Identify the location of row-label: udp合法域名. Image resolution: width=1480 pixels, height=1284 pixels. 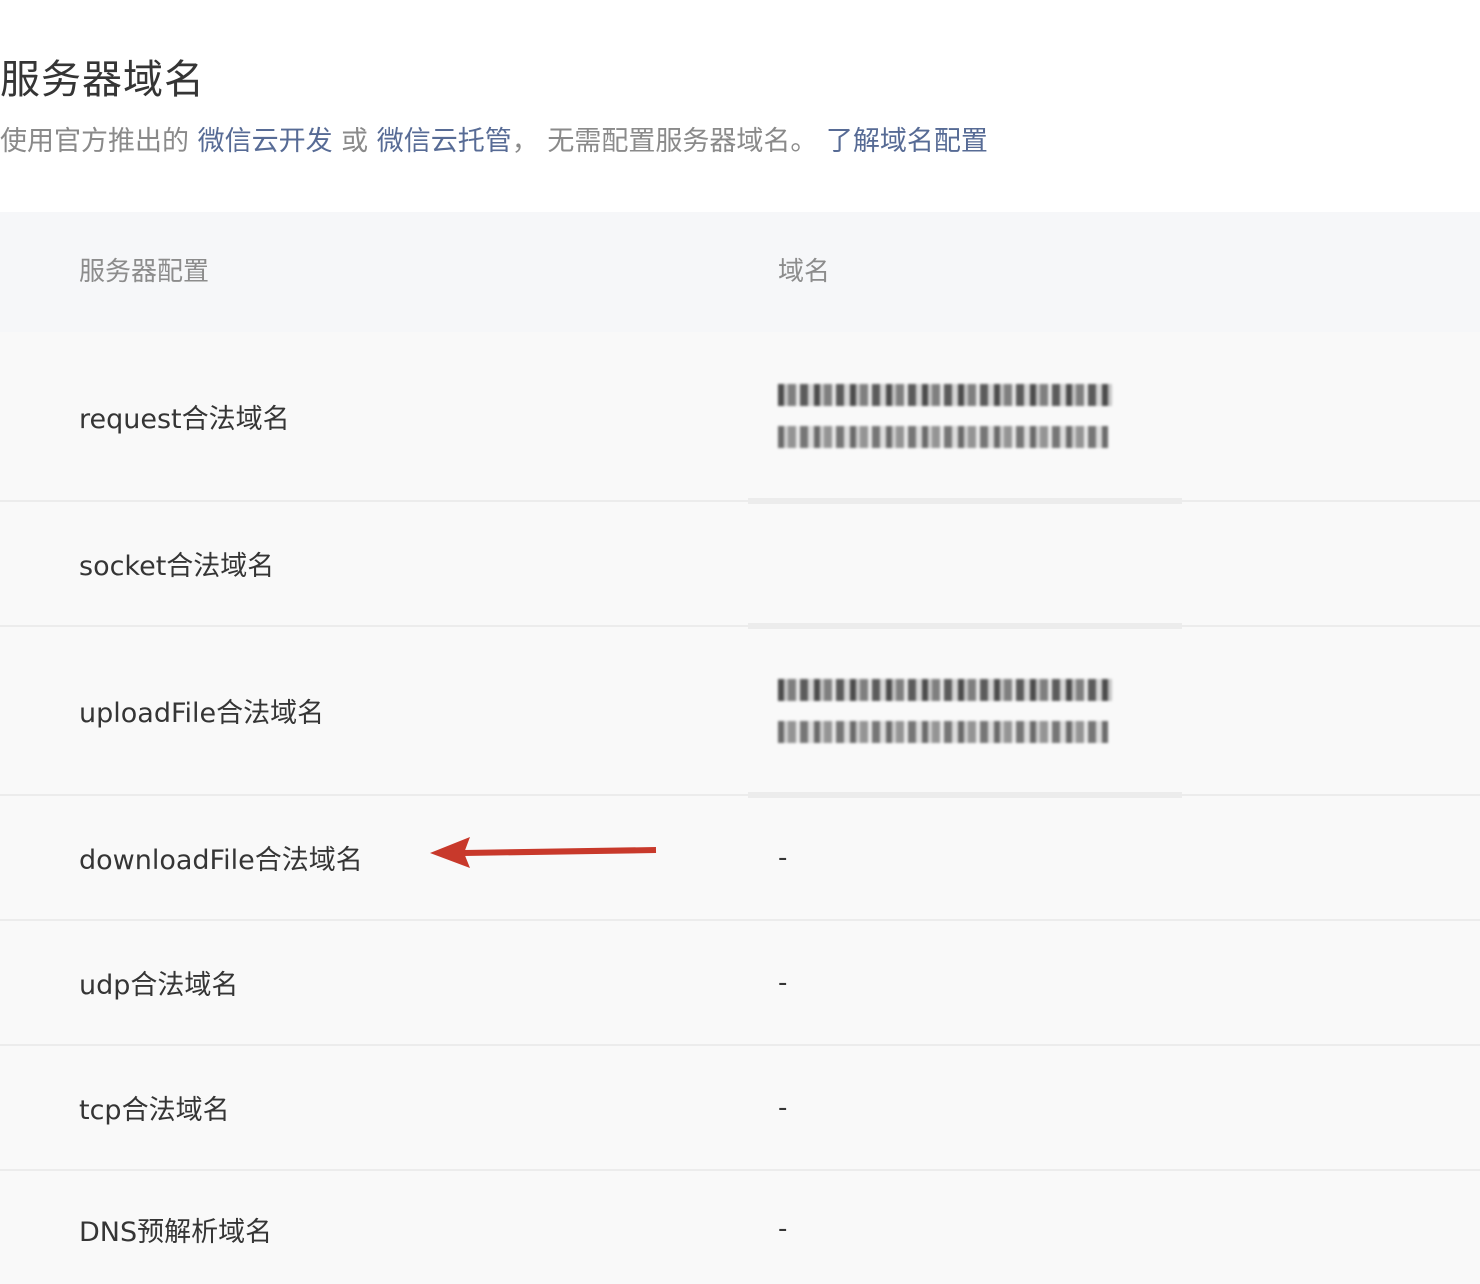
(159, 985).